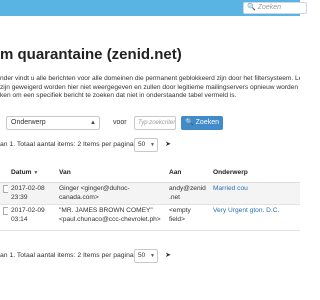 The width and height of the screenshot is (320, 300). I want to click on column-header-aan: Aan, so click(188, 173).